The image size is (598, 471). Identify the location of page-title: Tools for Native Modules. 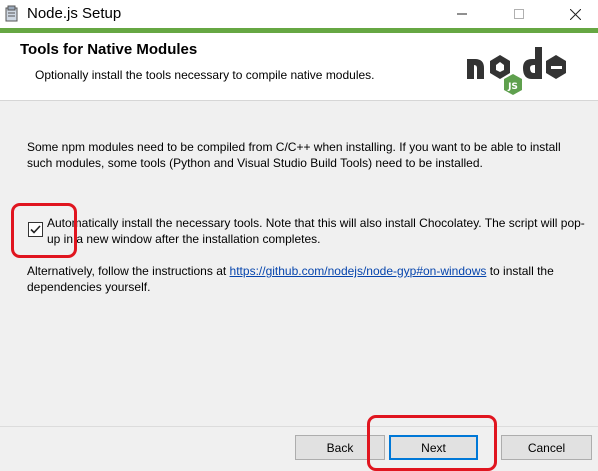
(109, 49).